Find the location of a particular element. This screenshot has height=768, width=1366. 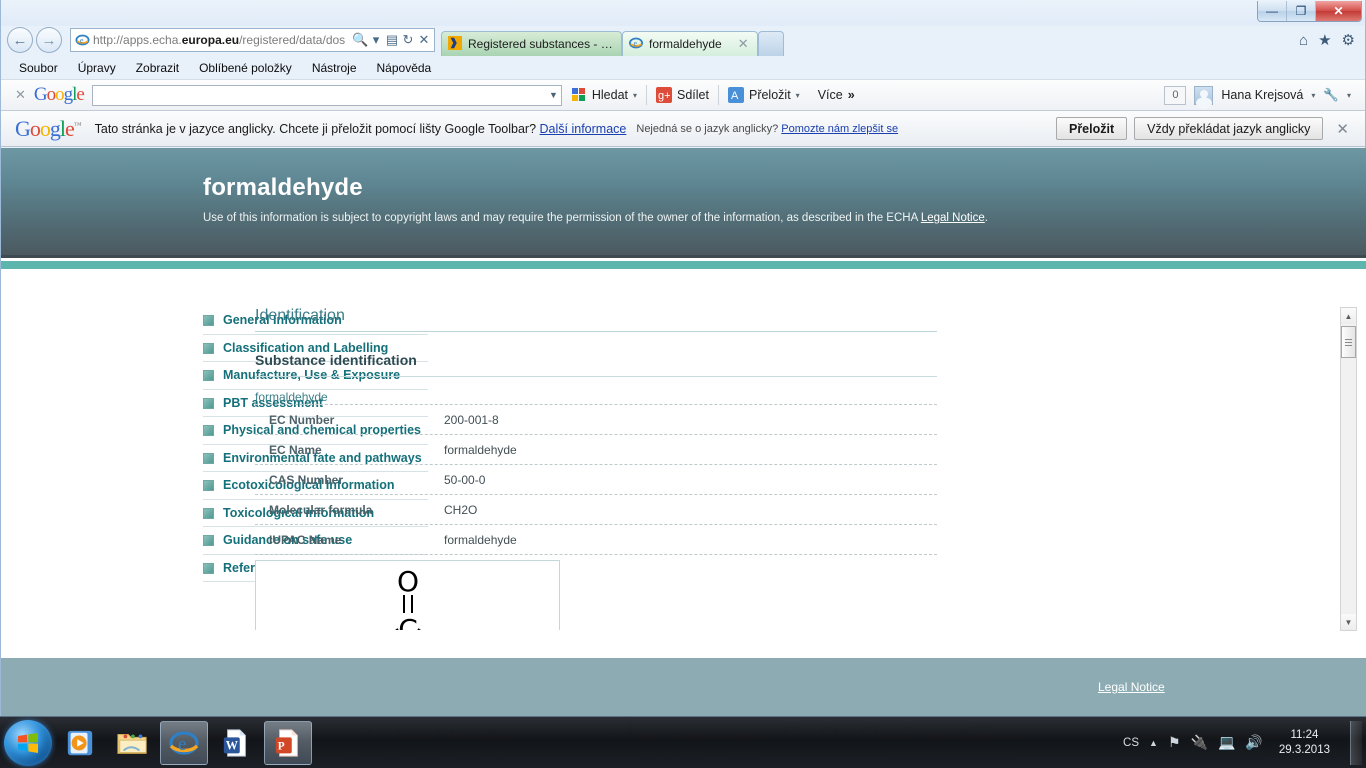

molecular-structure-image: O C is located at coordinates (407, 595).